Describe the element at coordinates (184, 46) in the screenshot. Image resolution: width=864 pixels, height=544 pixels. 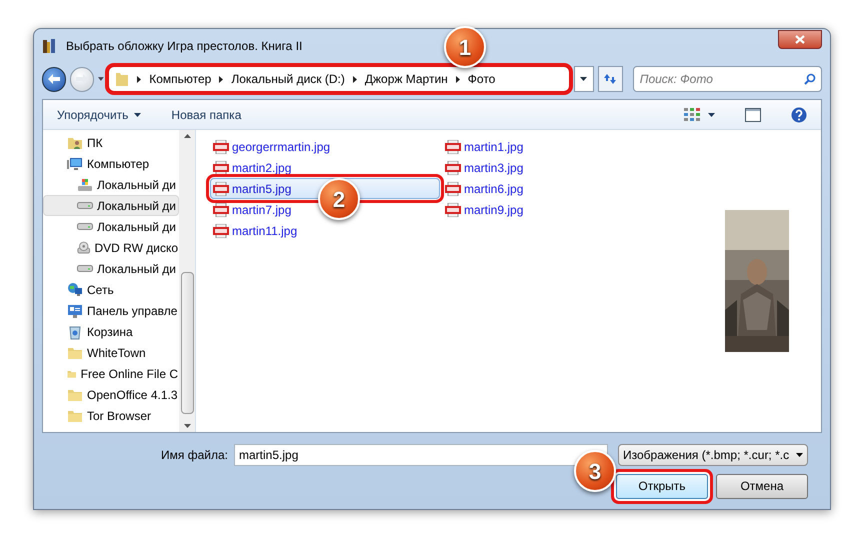
I see `window-title: Выбрать обложку Игра престолов. Книга II` at that location.